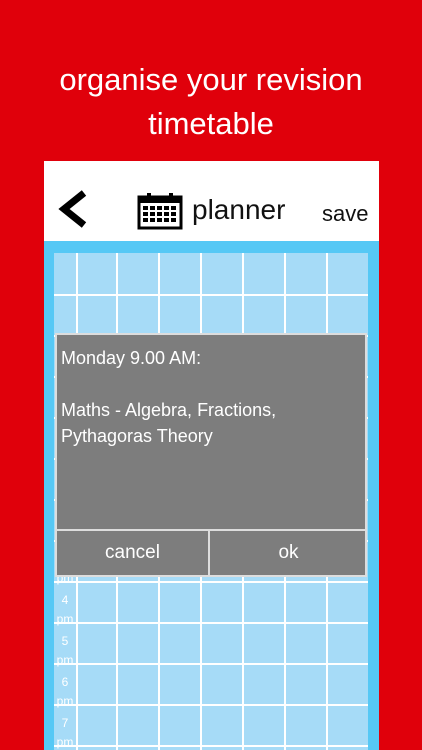 Image resolution: width=422 pixels, height=750 pixels. What do you see at coordinates (239, 209) in the screenshot?
I see `page-title: planner` at bounding box center [239, 209].